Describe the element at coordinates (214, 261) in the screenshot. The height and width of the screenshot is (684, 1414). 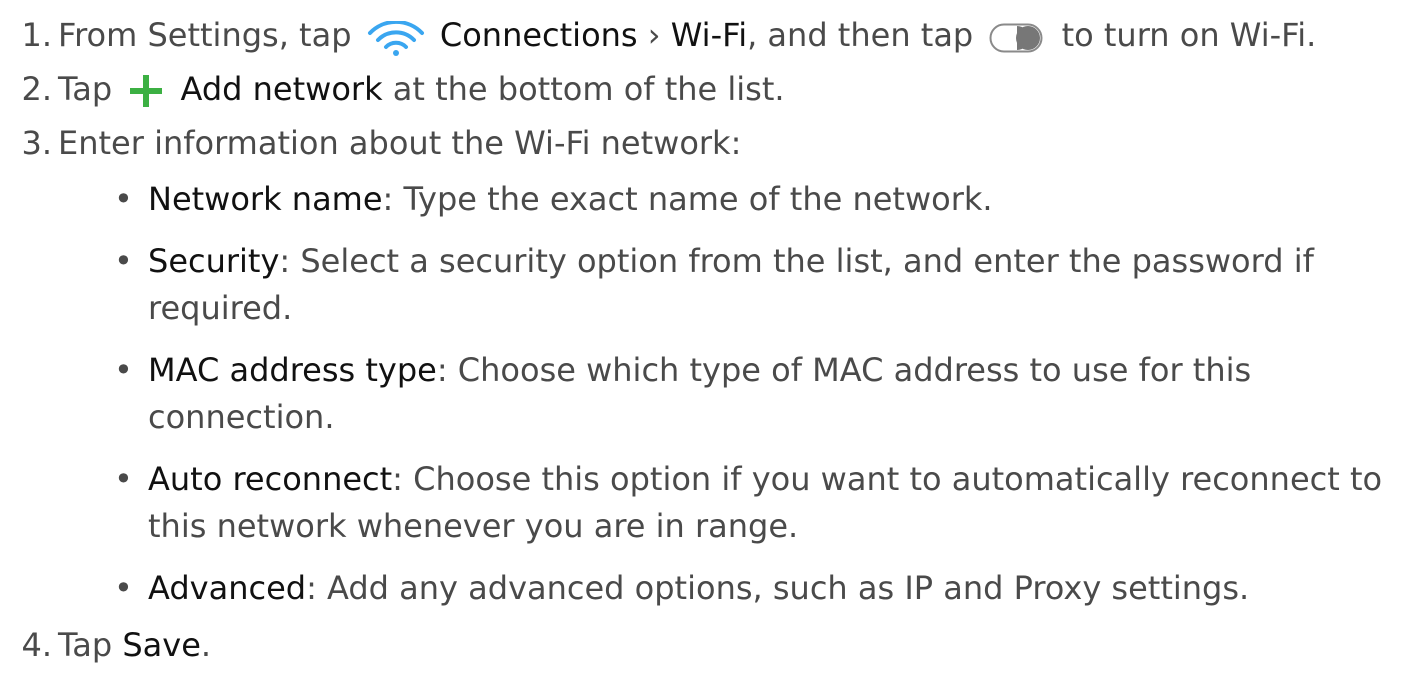
I see `bullet-term: Security` at that location.